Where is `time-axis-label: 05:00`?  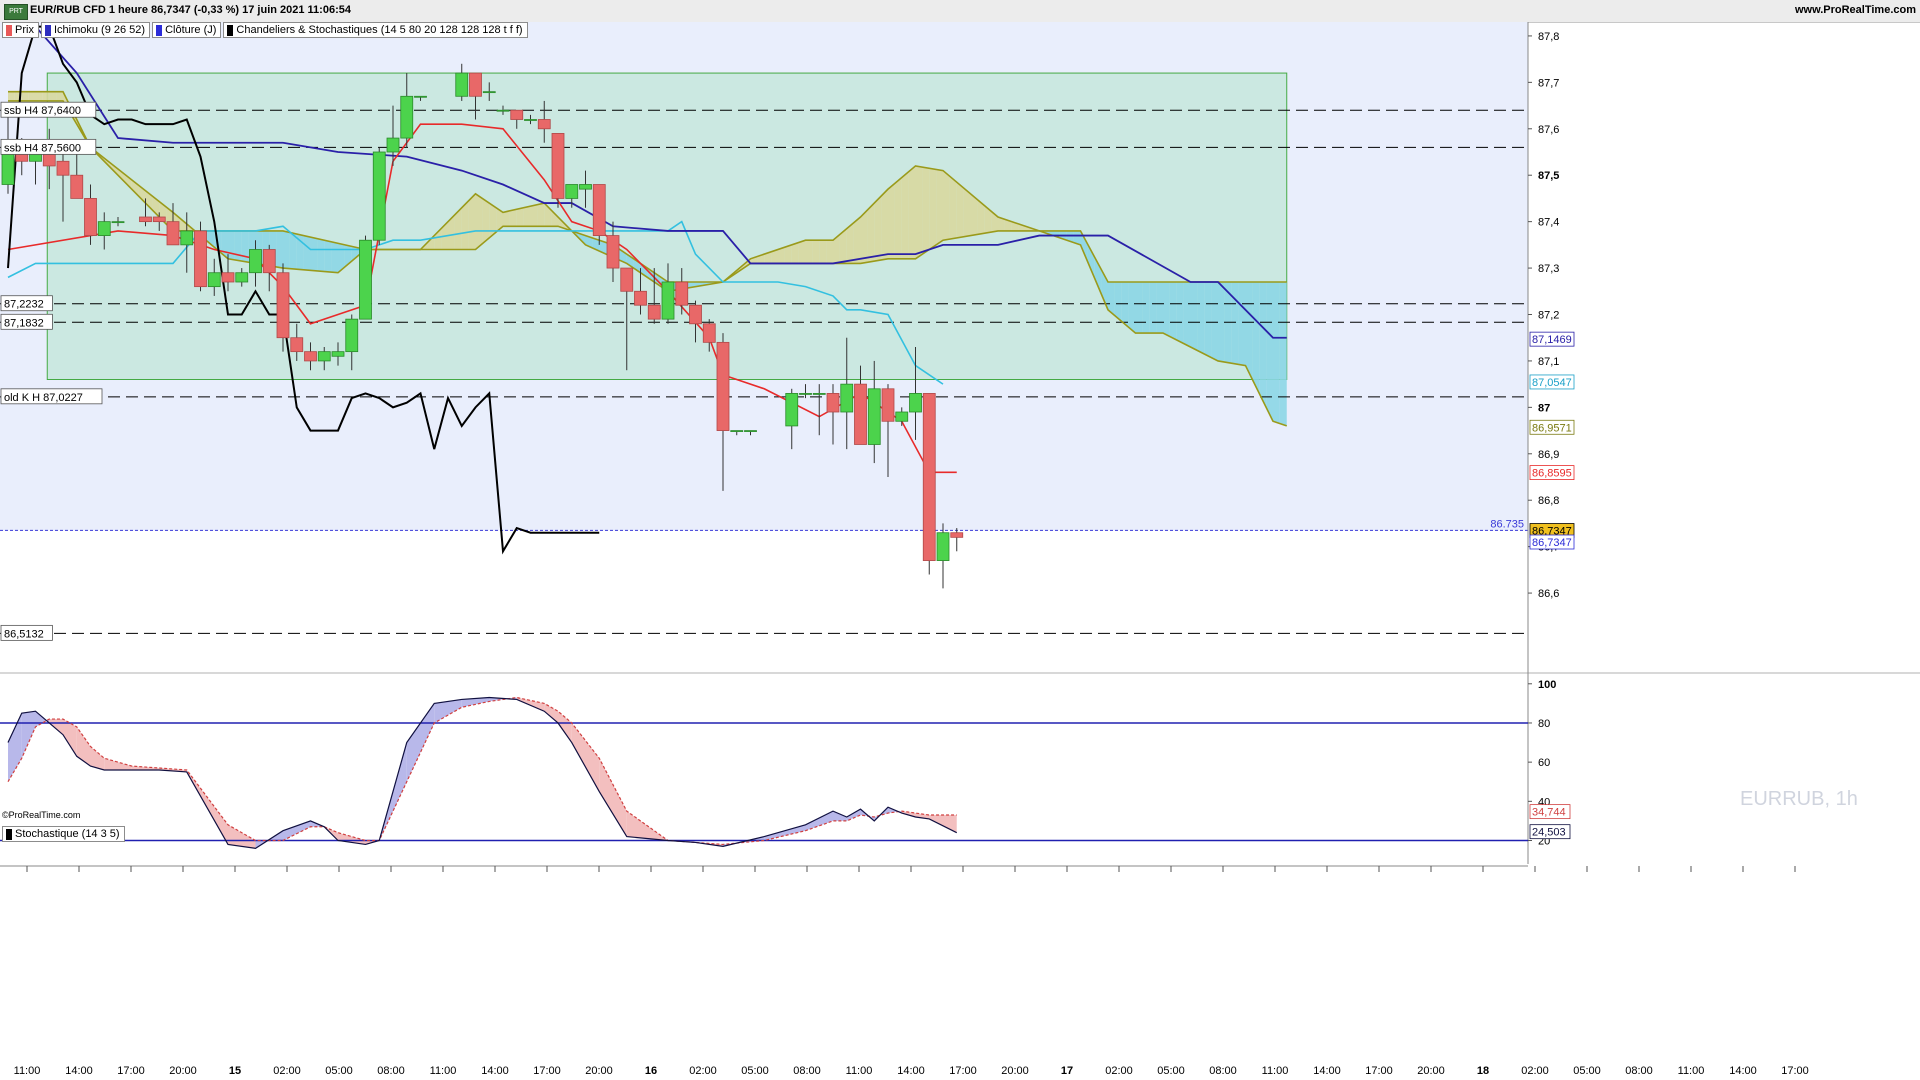 time-axis-label: 05:00 is located at coordinates (339, 1071).